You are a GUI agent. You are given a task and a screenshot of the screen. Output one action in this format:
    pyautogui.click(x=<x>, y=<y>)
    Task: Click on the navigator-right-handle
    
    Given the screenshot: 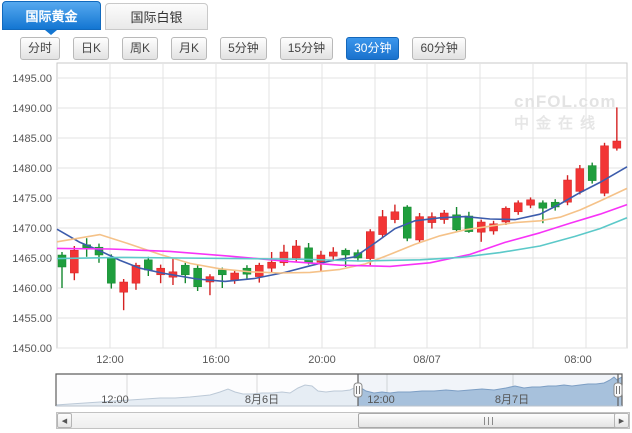 What is the action you would take?
    pyautogui.click(x=618, y=390)
    